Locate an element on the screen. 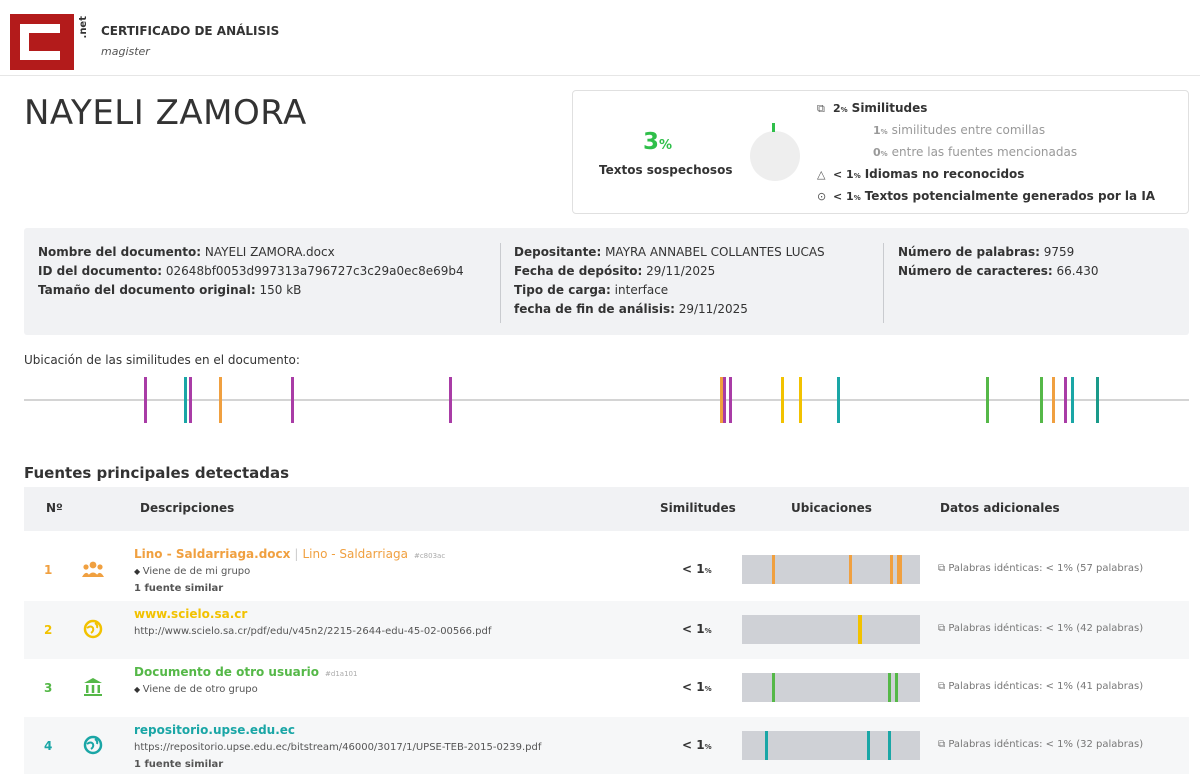 Image resolution: width=1200 pixels, height=774 pixels. stat-number: < 1 is located at coordinates (843, 196).